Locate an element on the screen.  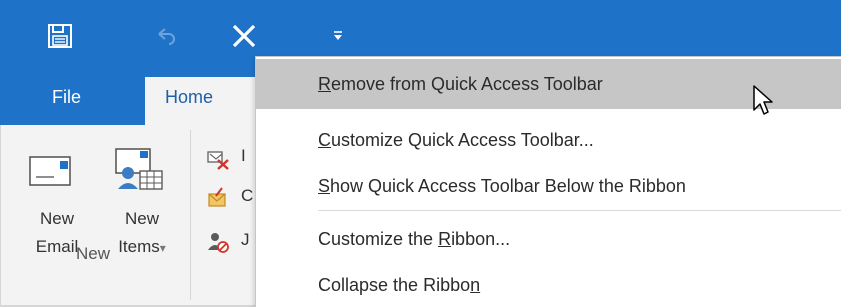
mouse-cursor-icon is located at coordinates (763, 100).